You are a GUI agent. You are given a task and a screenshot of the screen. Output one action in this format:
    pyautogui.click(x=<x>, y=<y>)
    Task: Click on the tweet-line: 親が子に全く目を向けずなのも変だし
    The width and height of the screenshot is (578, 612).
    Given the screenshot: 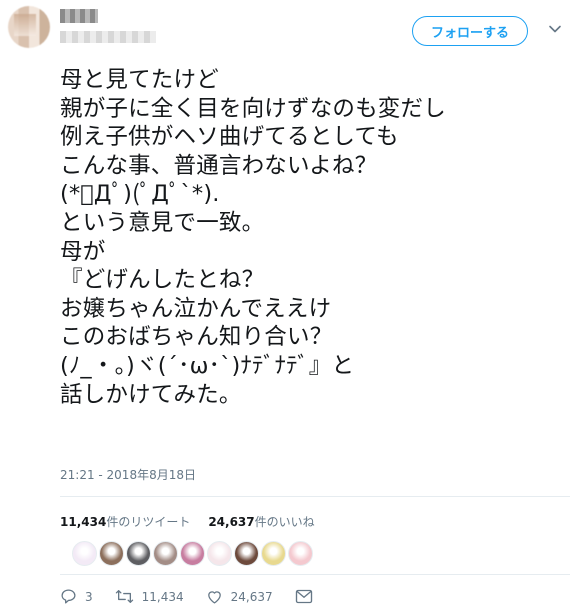 What is the action you would take?
    pyautogui.click(x=253, y=108)
    